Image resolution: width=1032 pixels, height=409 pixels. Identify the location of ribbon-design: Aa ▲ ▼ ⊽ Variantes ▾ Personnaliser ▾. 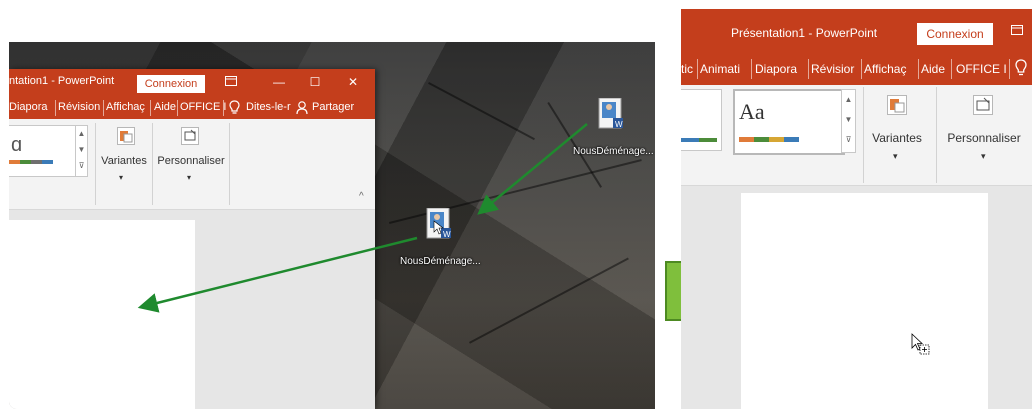
(856, 135).